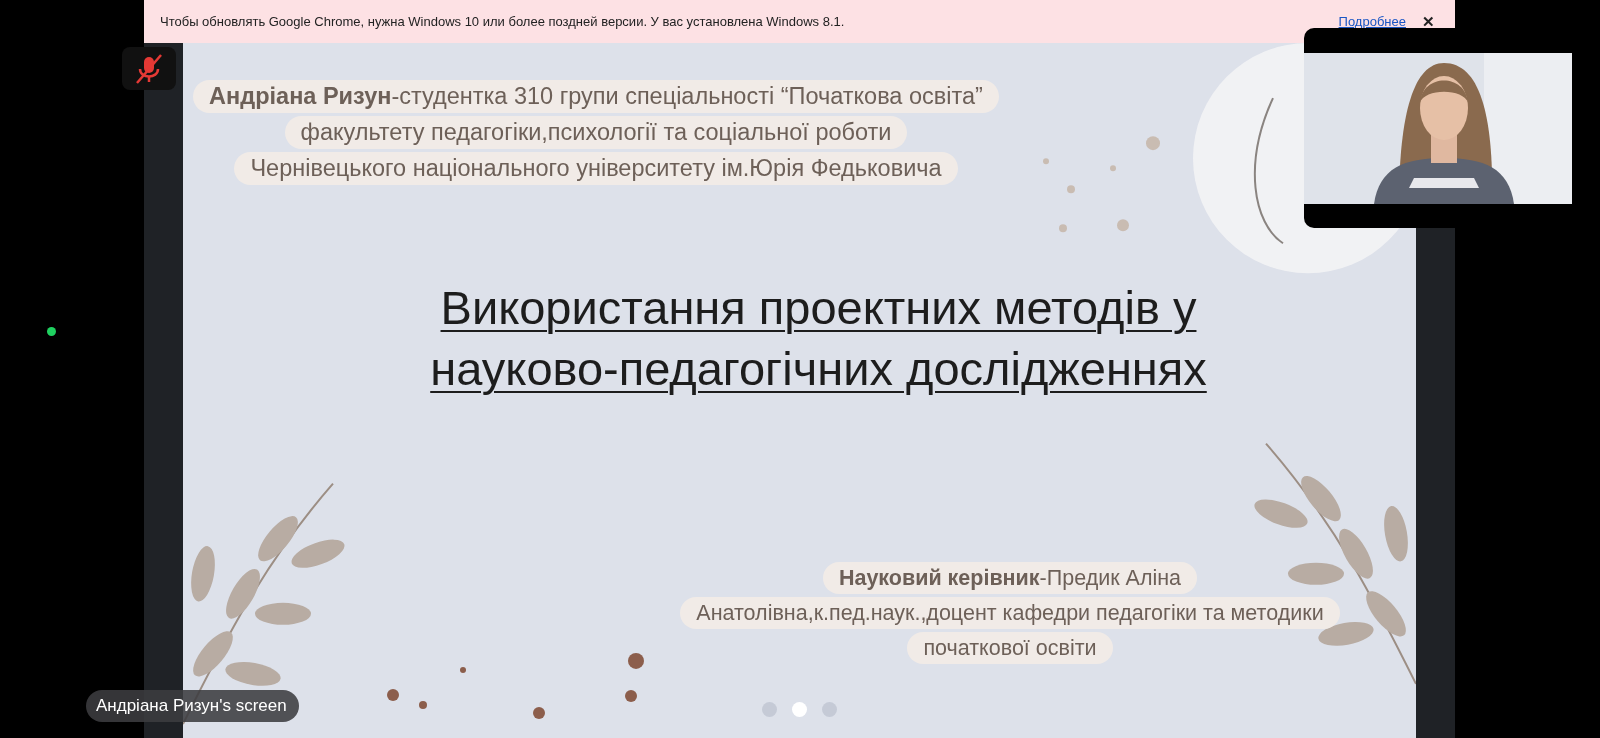 The width and height of the screenshot is (1600, 738). I want to click on status-dot-icon, so click(51, 331).